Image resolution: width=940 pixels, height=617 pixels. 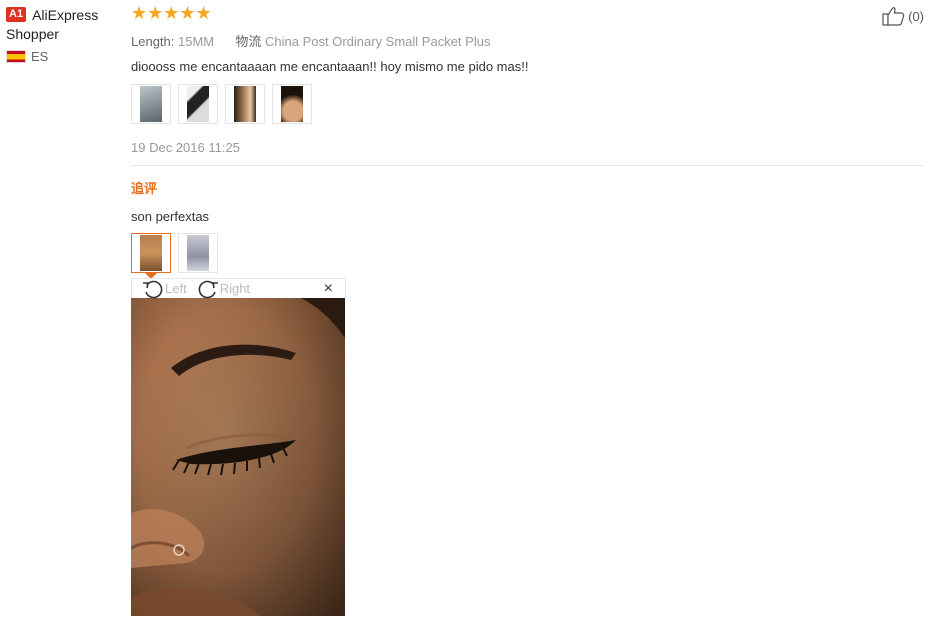 I want to click on review-photos, so click(x=527, y=104).